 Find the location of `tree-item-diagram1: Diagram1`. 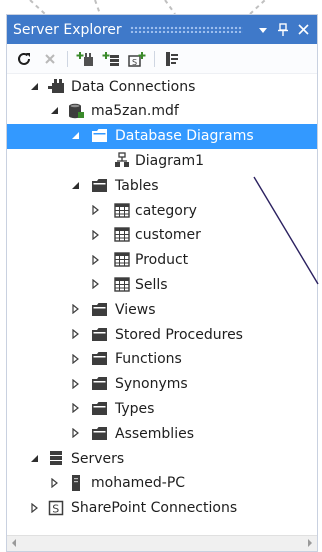

tree-item-diagram1: Diagram1 is located at coordinates (162, 160).